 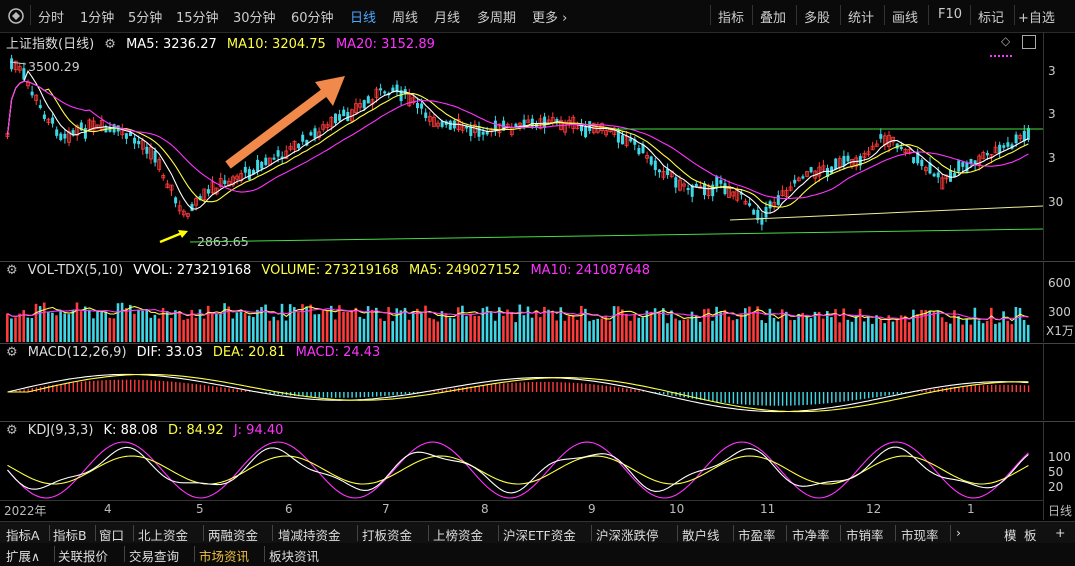 What do you see at coordinates (731, 16) in the screenshot?
I see `tool-indicator-button: 指标` at bounding box center [731, 16].